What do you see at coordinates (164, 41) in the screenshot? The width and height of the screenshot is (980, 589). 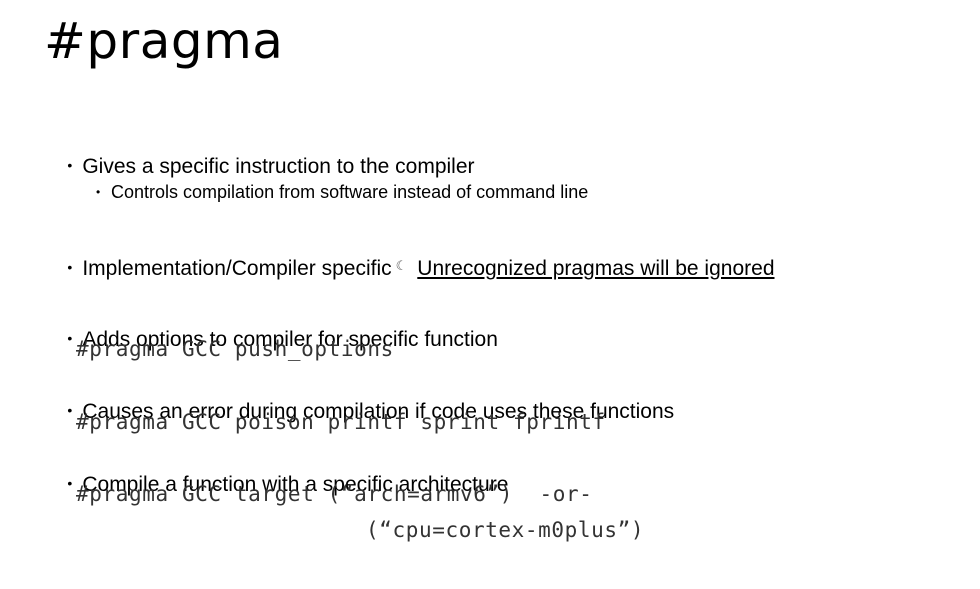 I see `slide-title: #pragma` at bounding box center [164, 41].